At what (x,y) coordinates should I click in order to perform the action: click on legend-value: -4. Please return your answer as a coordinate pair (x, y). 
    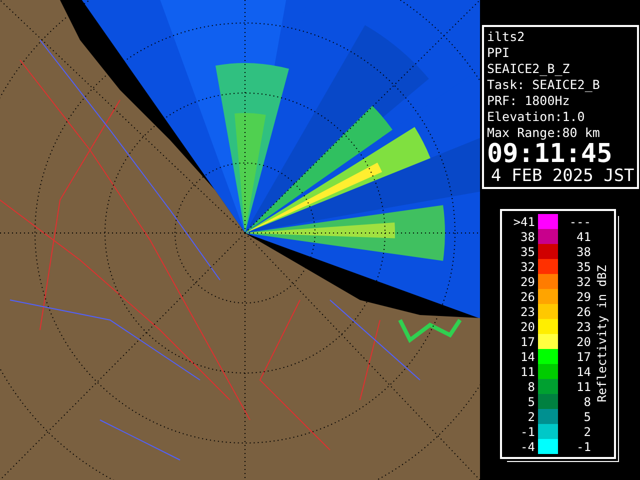
    Looking at the image, I should click on (527, 447).